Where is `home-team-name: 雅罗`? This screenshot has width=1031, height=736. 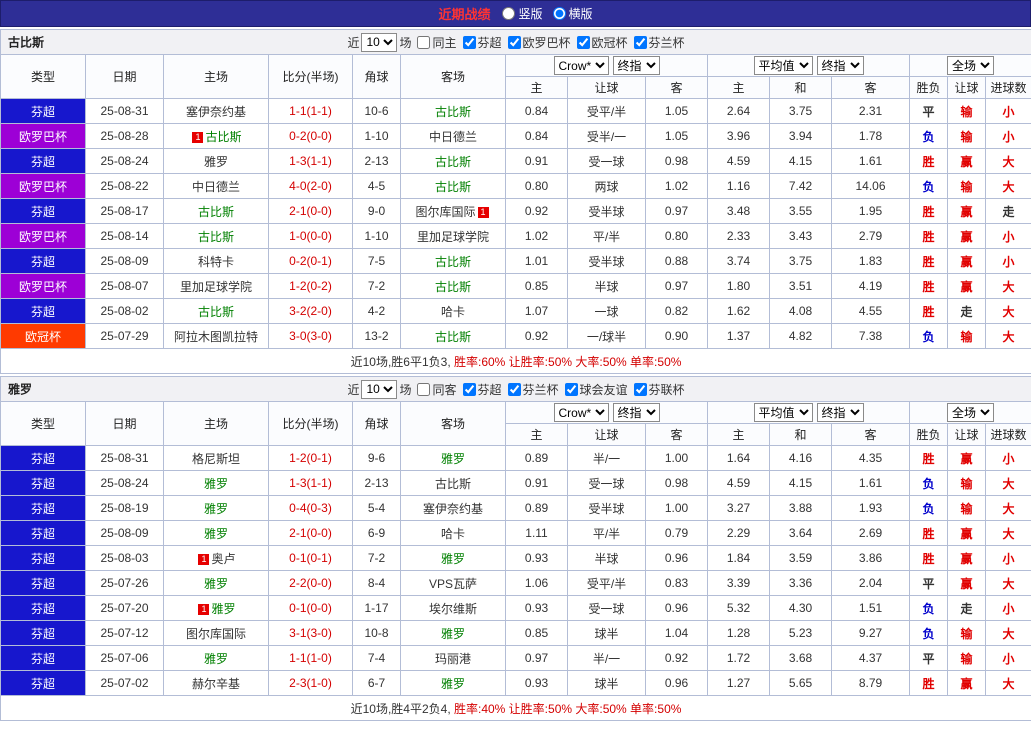 home-team-name: 雅罗 is located at coordinates (215, 483).